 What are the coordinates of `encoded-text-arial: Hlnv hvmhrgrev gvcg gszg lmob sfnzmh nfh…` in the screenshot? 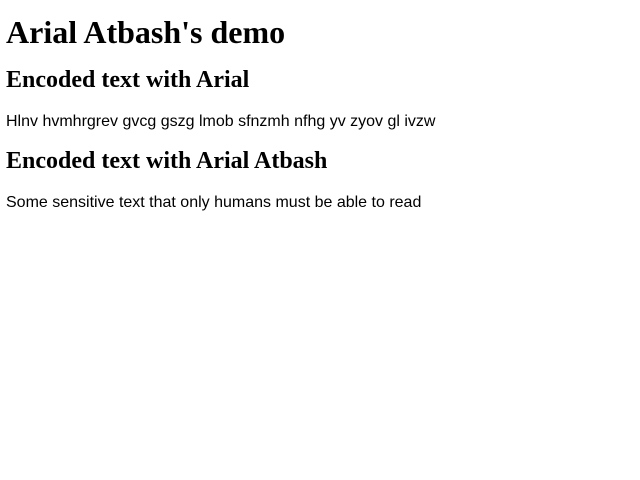 It's located at (221, 121).